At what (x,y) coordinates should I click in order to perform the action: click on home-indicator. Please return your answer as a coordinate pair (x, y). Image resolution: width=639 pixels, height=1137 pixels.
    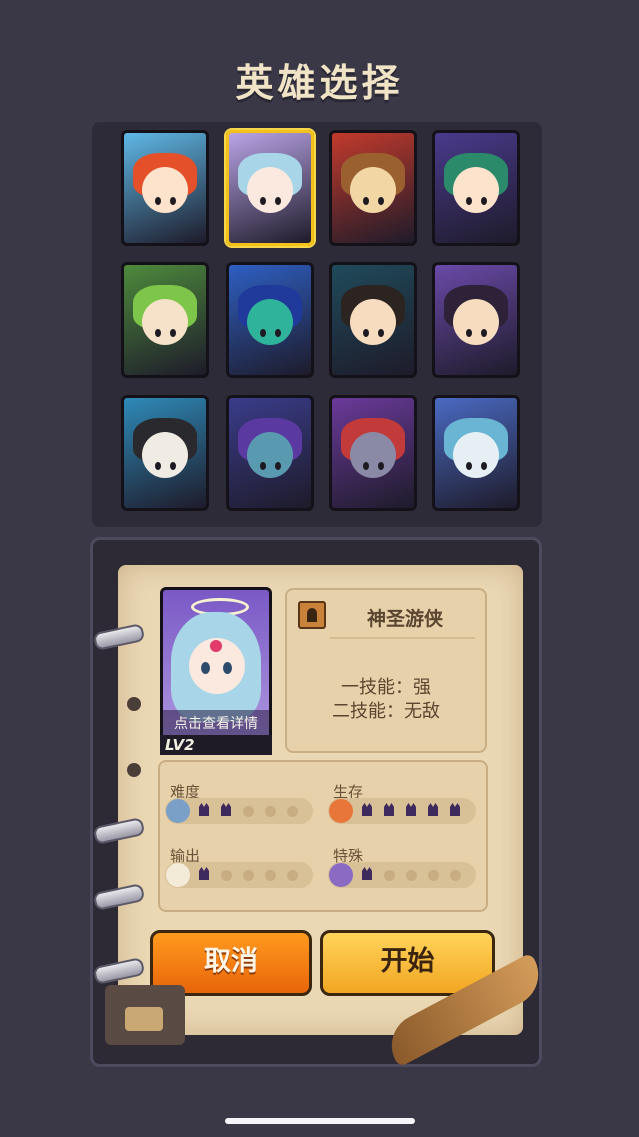
    Looking at the image, I should click on (320, 1121).